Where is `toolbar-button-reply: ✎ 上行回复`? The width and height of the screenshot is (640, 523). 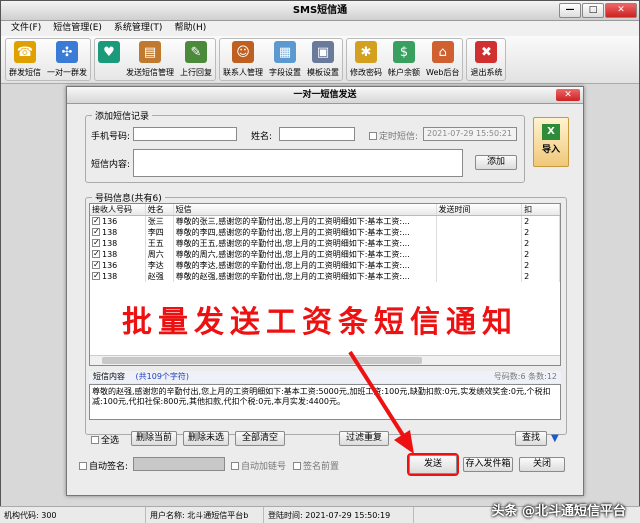
toolbar-button-reply: ✎ 上行回复 is located at coordinates (196, 59).